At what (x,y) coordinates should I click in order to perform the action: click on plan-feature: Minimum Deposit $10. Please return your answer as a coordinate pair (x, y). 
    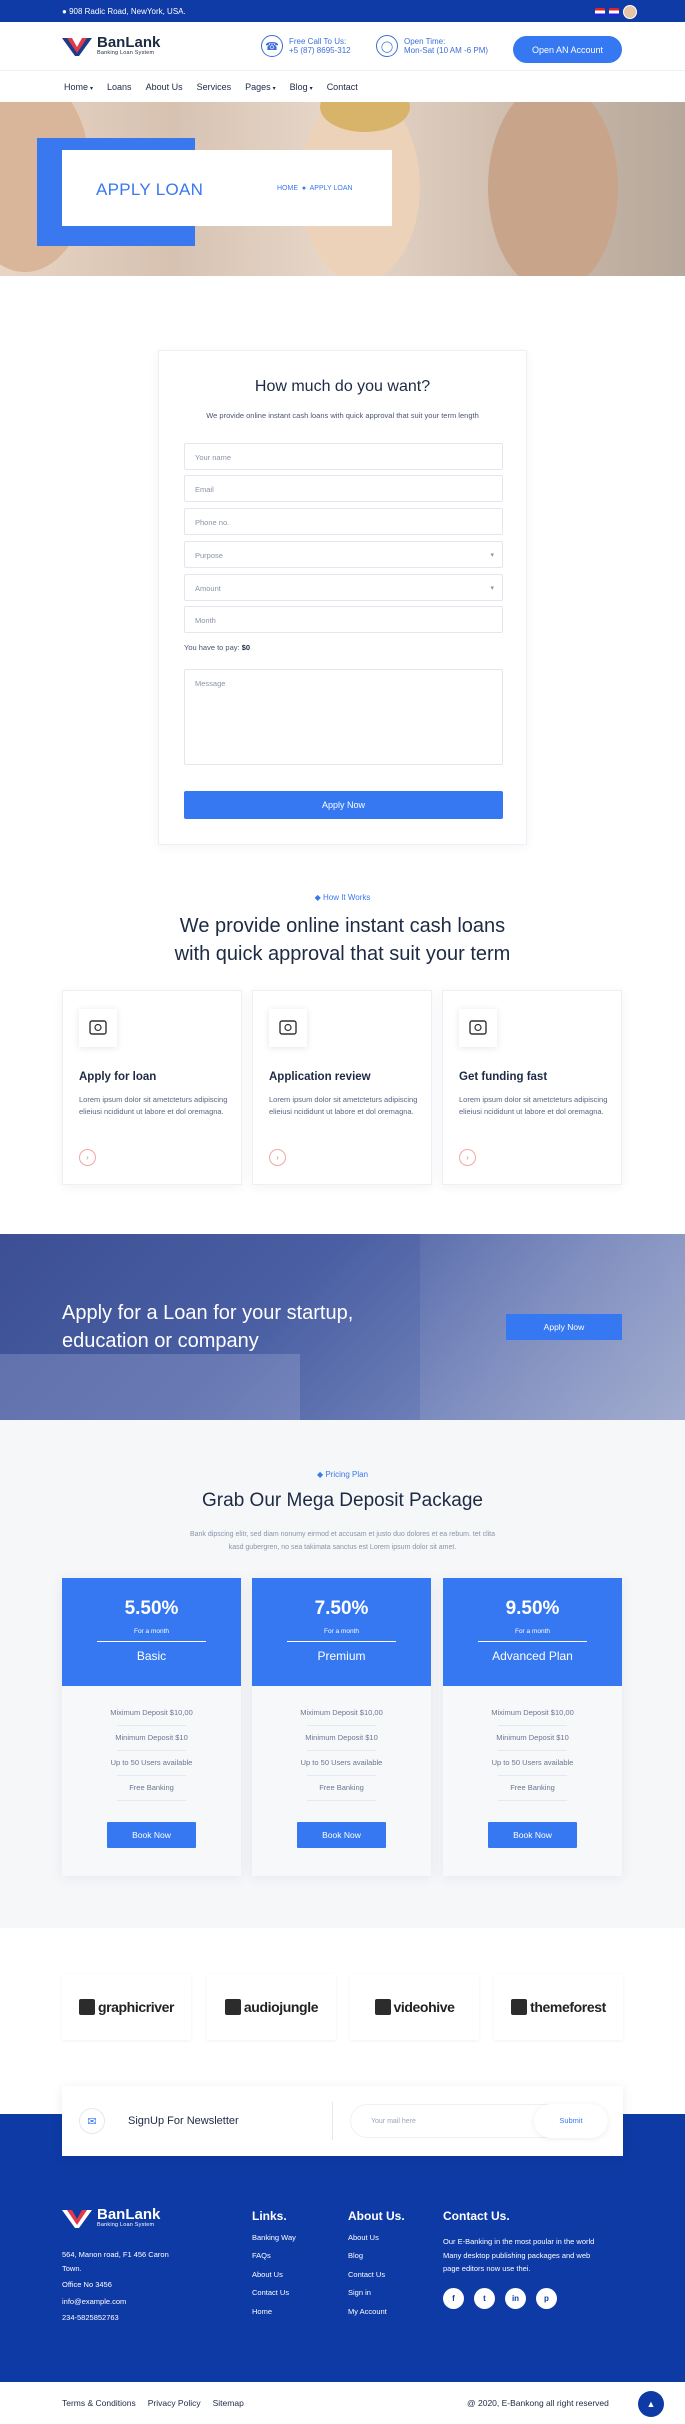
    Looking at the image, I should click on (532, 1737).